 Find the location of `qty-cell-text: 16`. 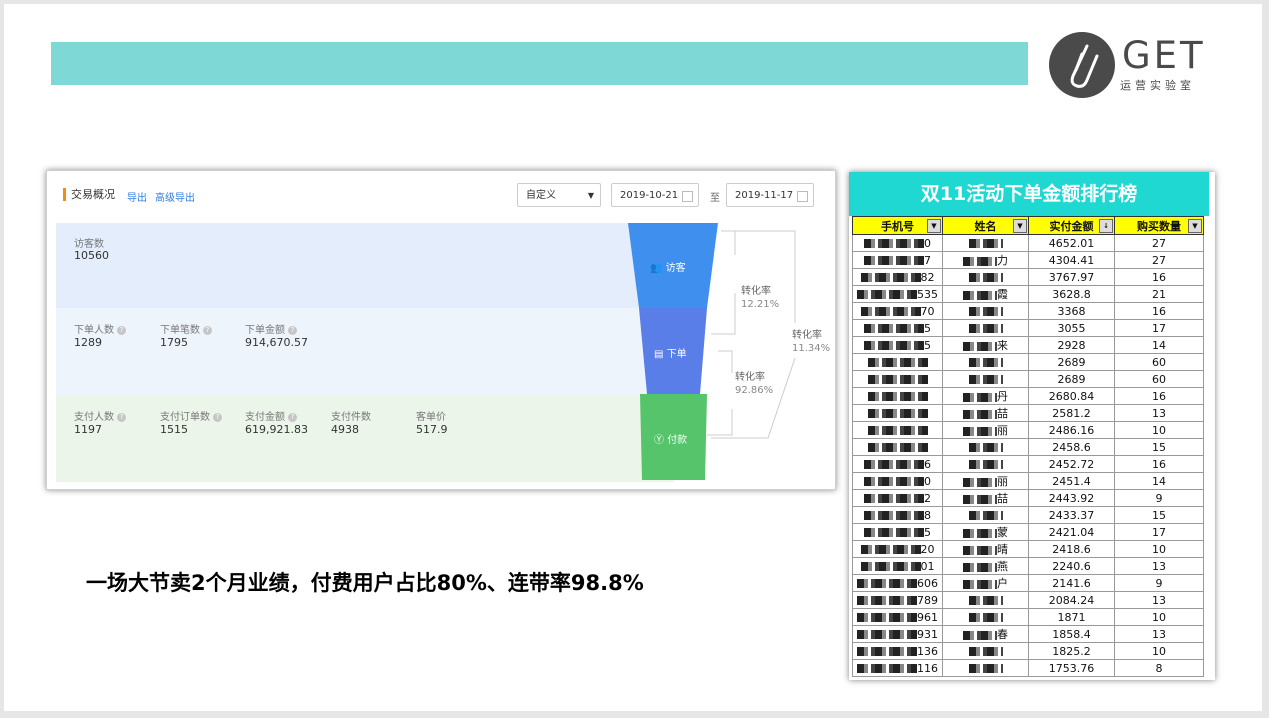

qty-cell-text: 16 is located at coordinates (1159, 464).